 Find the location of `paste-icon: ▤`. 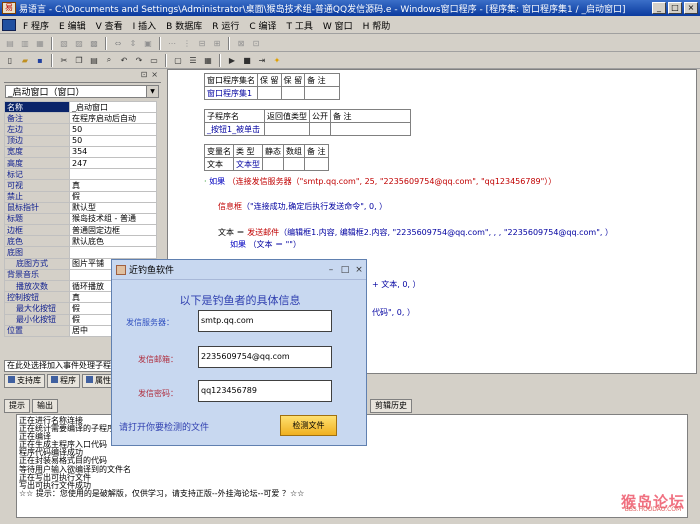

paste-icon: ▤ is located at coordinates (94, 60).